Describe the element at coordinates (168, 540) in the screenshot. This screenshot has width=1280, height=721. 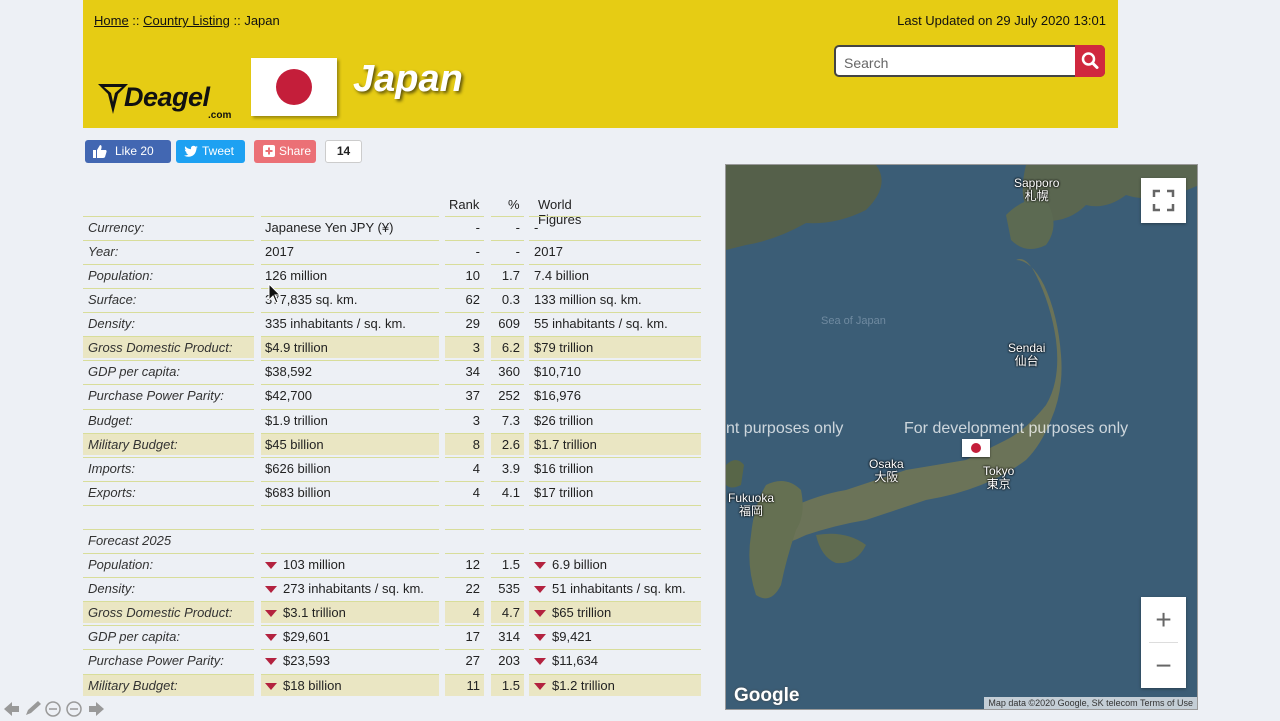
I see `forecast-title: Forecast 2025` at that location.